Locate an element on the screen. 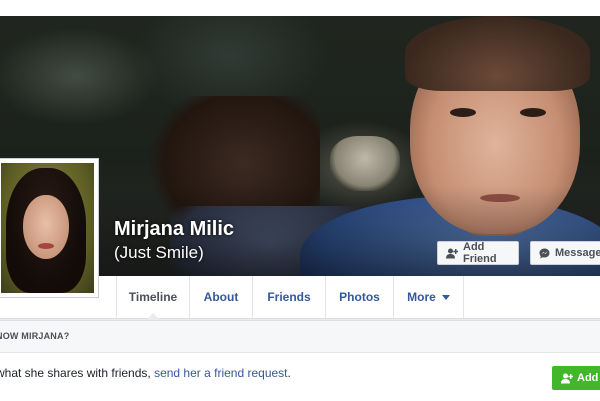 Image resolution: width=600 pixels, height=401 pixels. tab-timeline-label: Timeline is located at coordinates (153, 297).